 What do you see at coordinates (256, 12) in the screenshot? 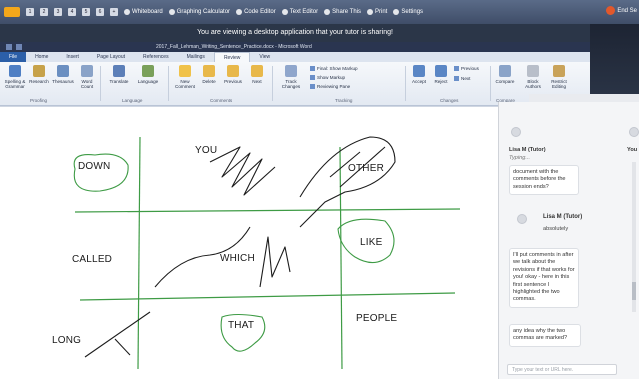
I see `code-editor-tool: Code Editor` at bounding box center [256, 12].